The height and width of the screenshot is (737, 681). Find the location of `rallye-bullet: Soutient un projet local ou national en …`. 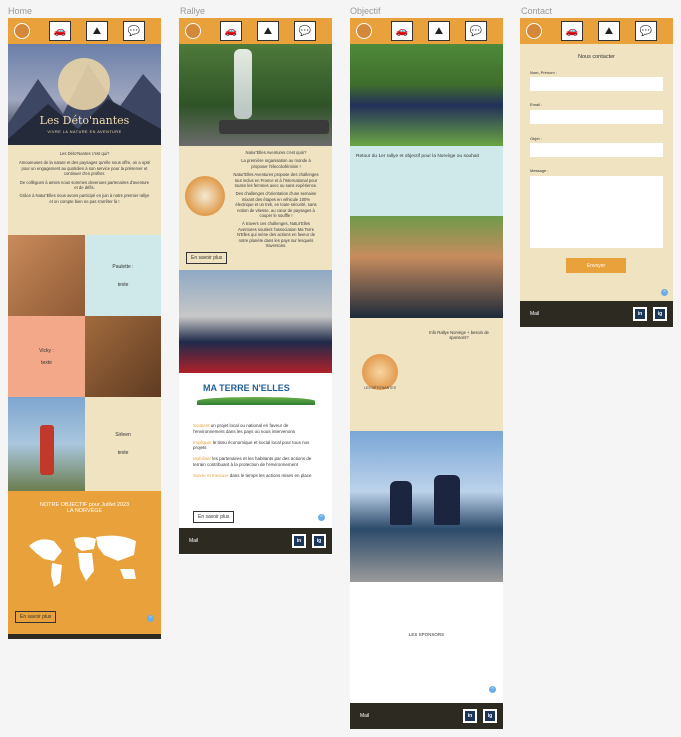

rallye-bullet: Soutient un projet local ou national en … is located at coordinates (256, 429).